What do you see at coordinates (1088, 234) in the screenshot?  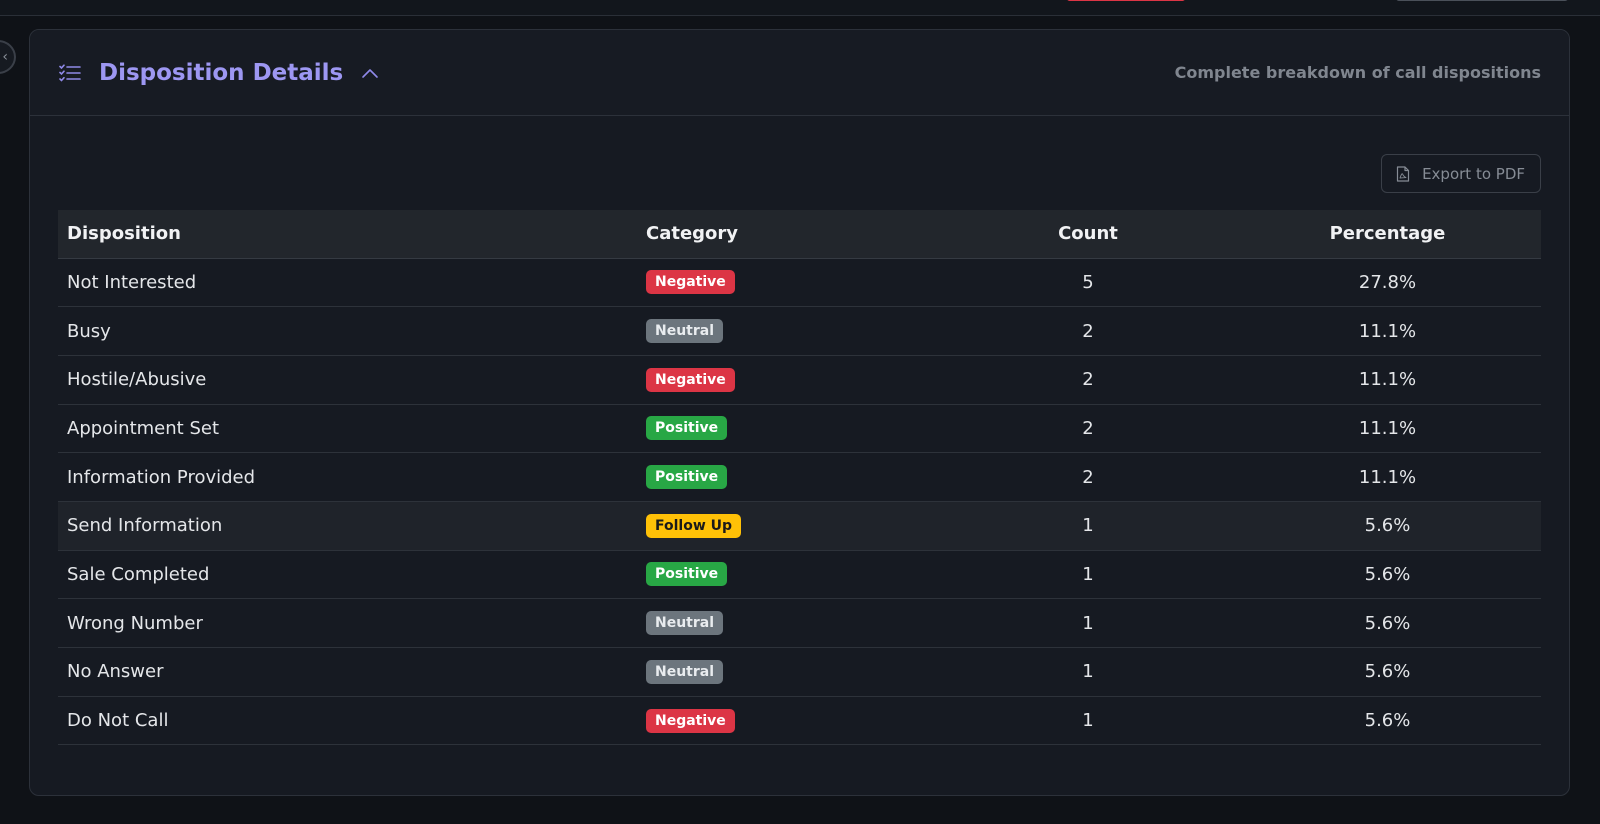 I see `column-header-count: Count` at bounding box center [1088, 234].